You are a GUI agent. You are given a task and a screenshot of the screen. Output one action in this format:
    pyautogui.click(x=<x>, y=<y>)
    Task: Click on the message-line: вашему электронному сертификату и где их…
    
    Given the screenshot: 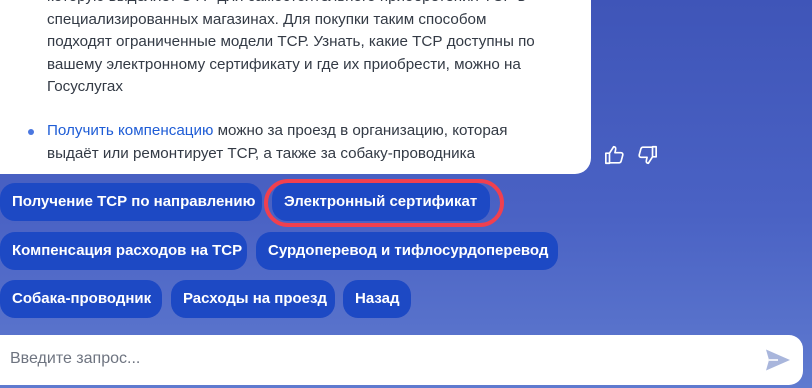 What is the action you would take?
    pyautogui.click(x=284, y=64)
    